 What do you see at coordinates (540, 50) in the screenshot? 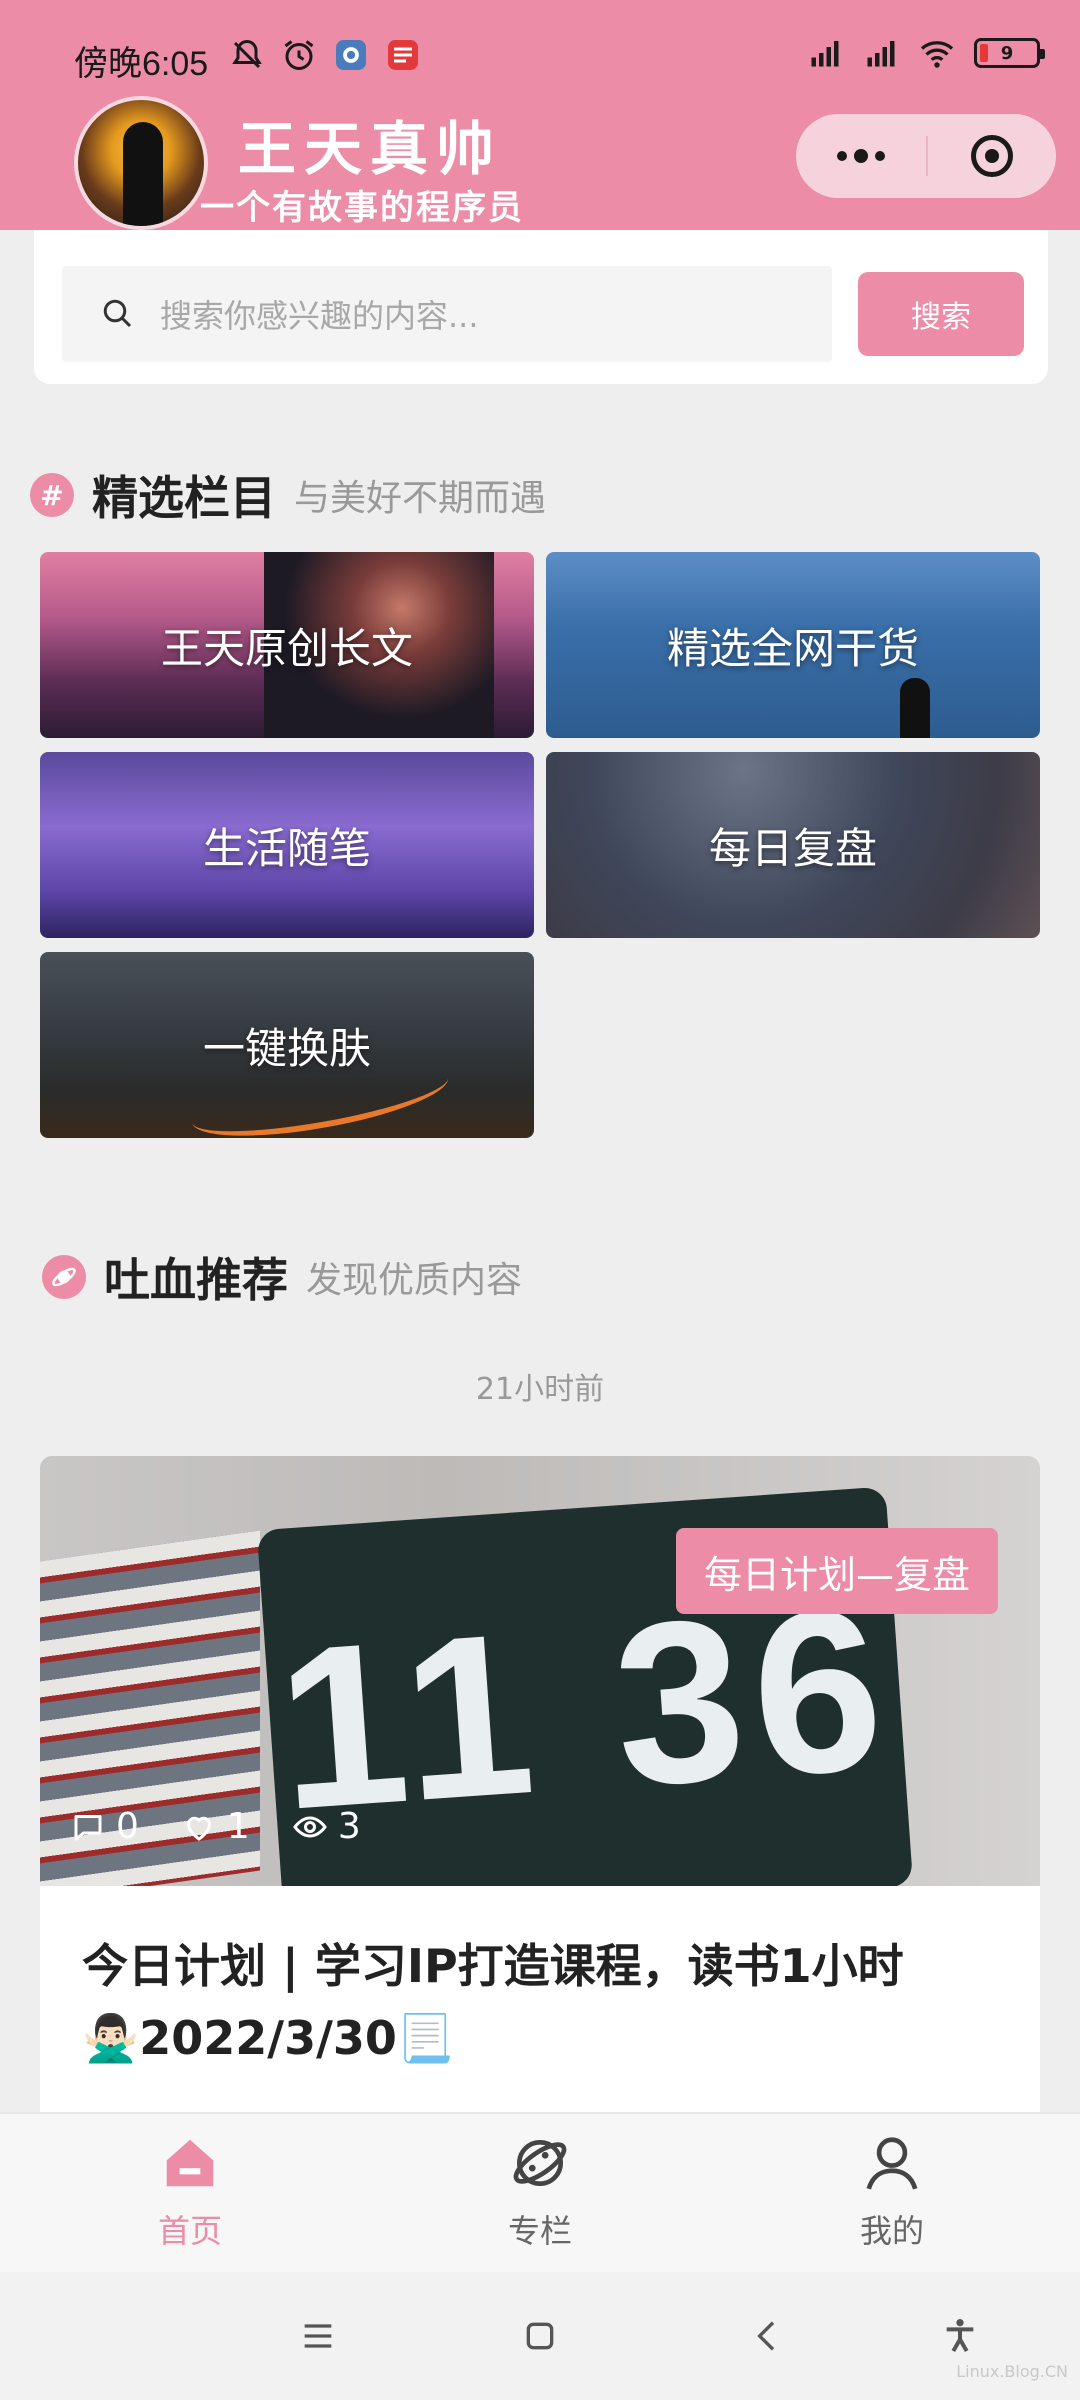
I see `status-bar: 傍晚6:05 9` at bounding box center [540, 50].